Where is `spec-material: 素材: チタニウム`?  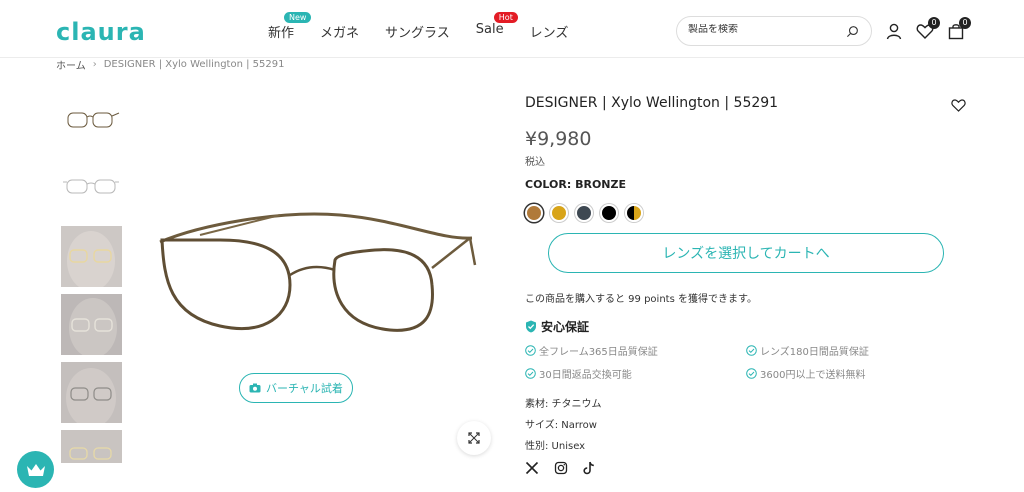
spec-material: 素材: チタニウム is located at coordinates (563, 404).